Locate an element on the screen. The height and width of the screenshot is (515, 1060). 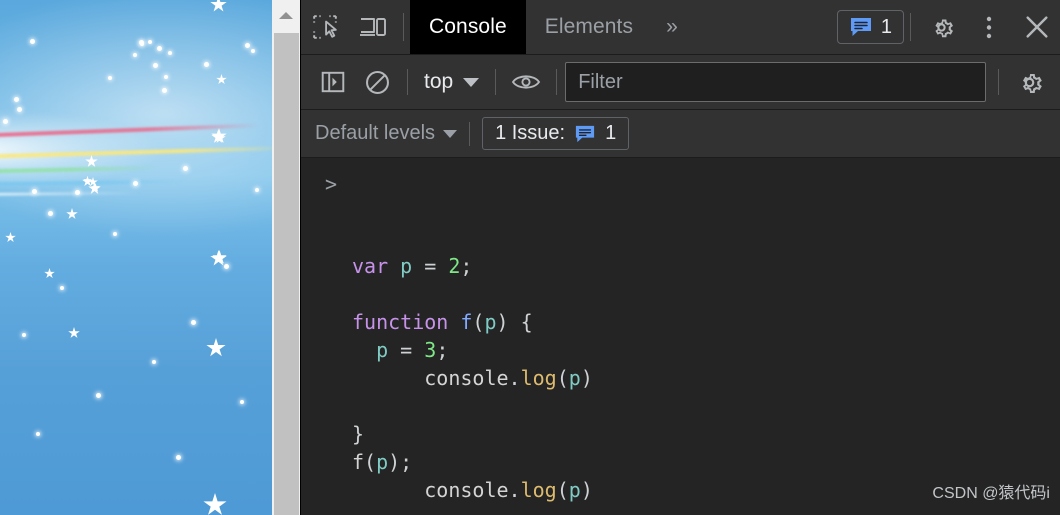
console-filter-input is located at coordinates (775, 82).